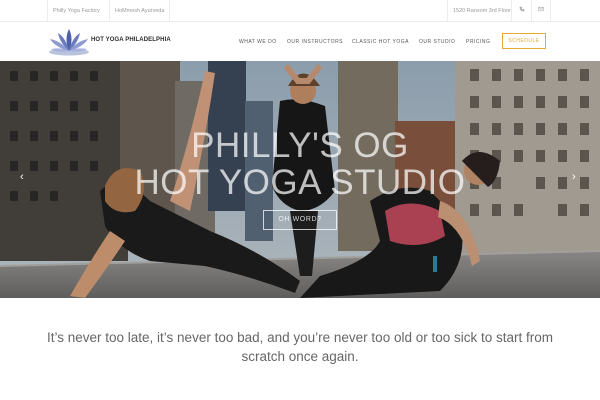 This screenshot has height=400, width=600. Describe the element at coordinates (481, 11) in the screenshot. I see `studio-address: 1520 Ransom 3rd Floor` at that location.